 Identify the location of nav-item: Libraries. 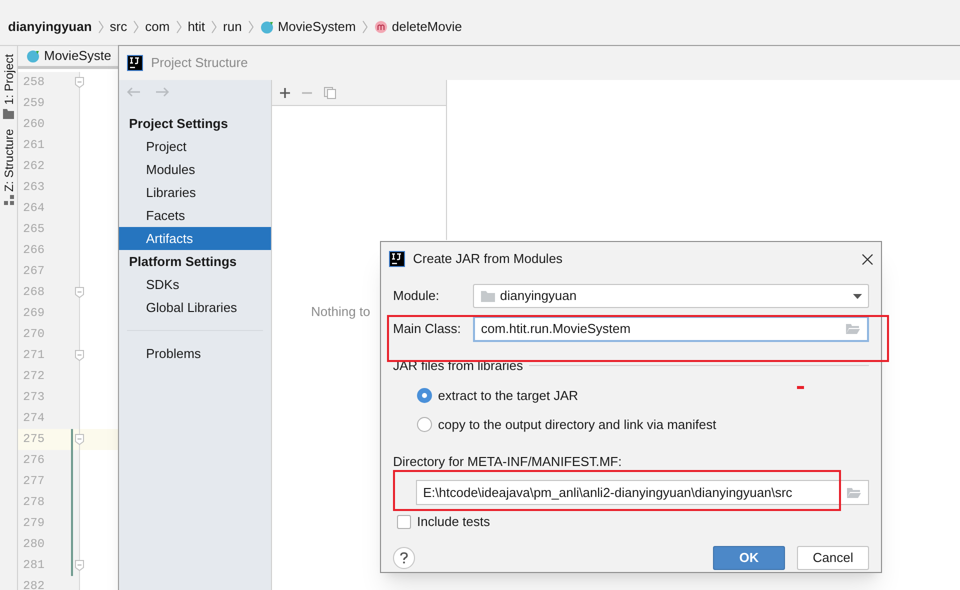
(195, 192).